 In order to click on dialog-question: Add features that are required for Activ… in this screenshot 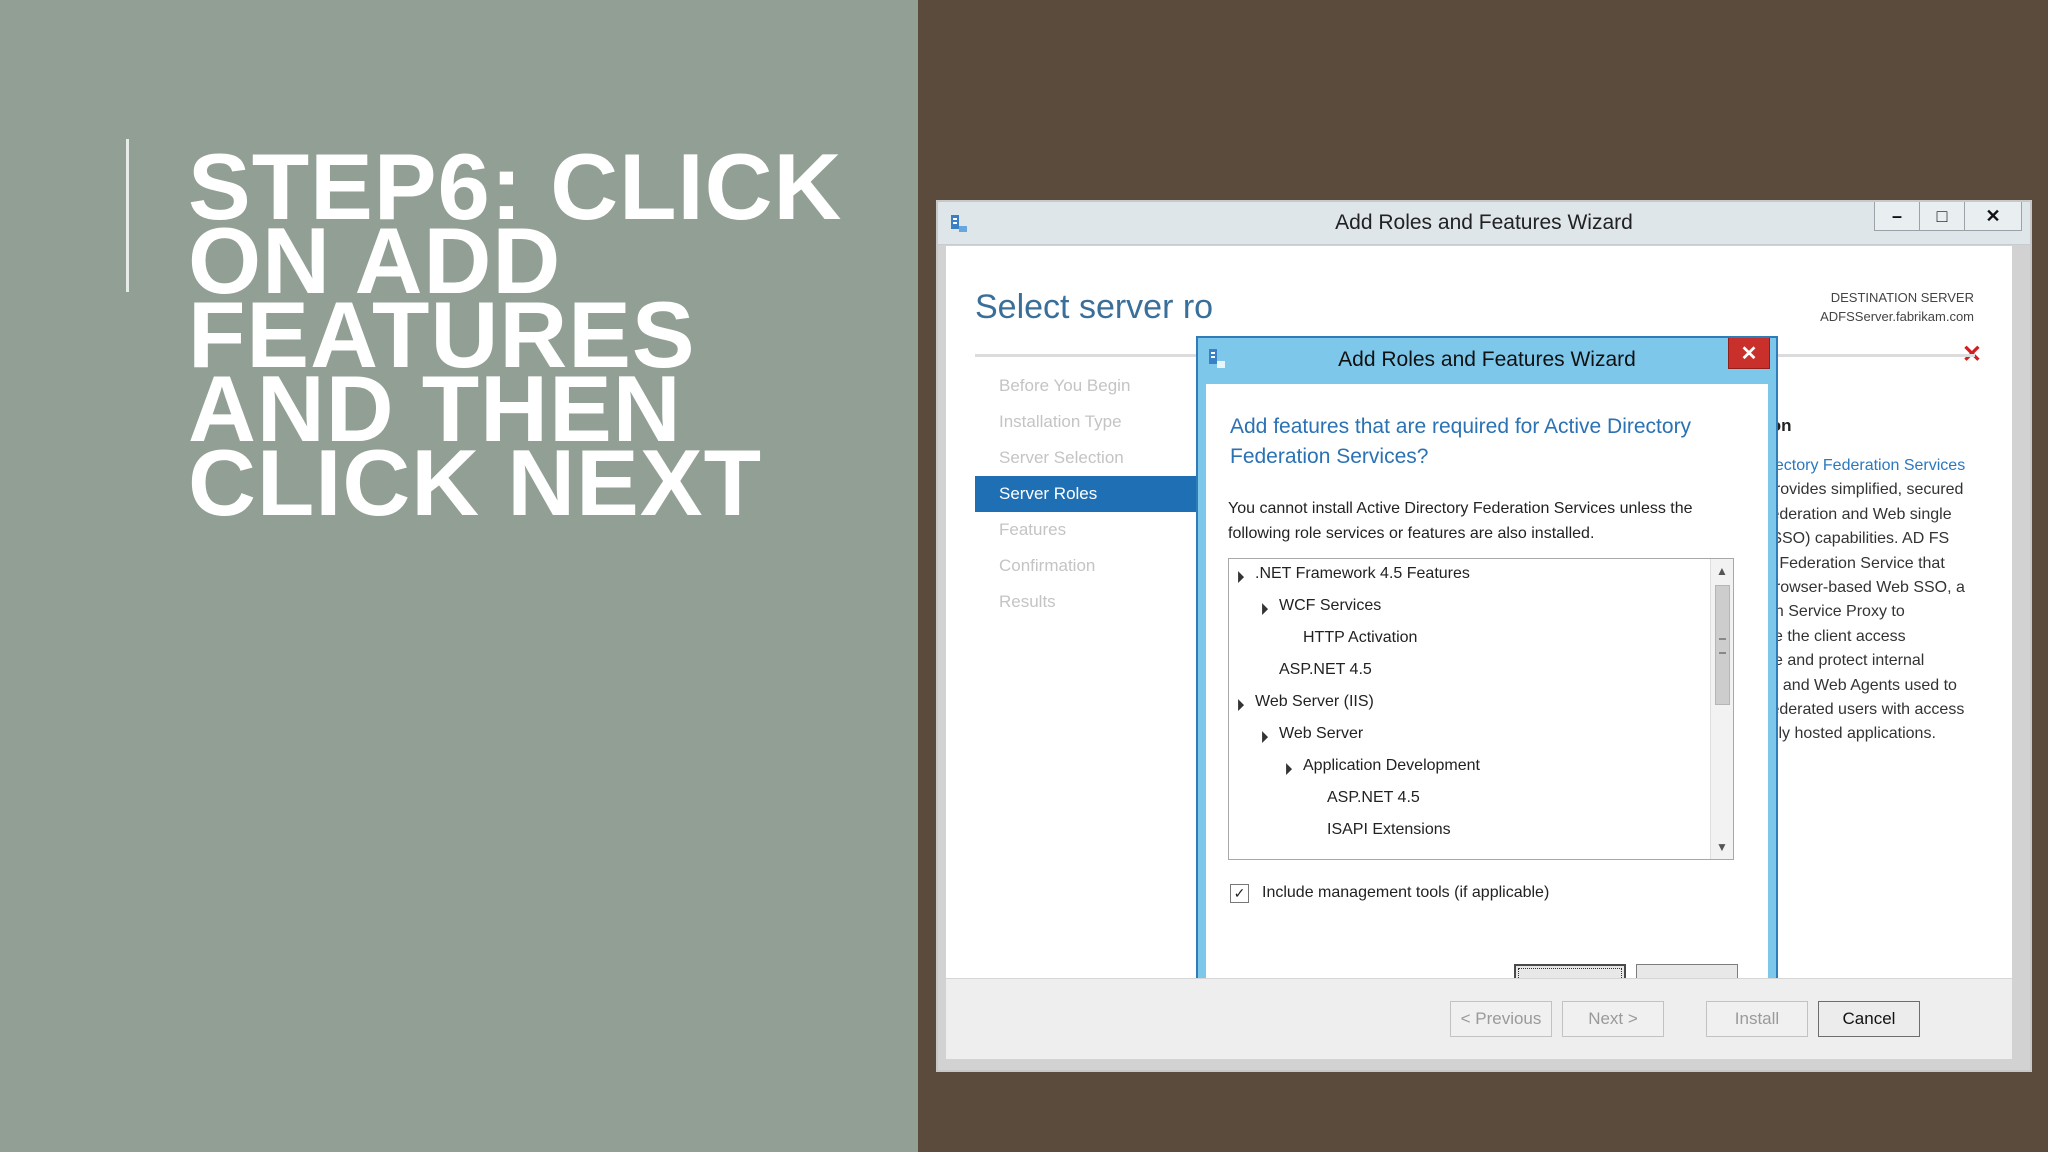, I will do `click(1461, 441)`.